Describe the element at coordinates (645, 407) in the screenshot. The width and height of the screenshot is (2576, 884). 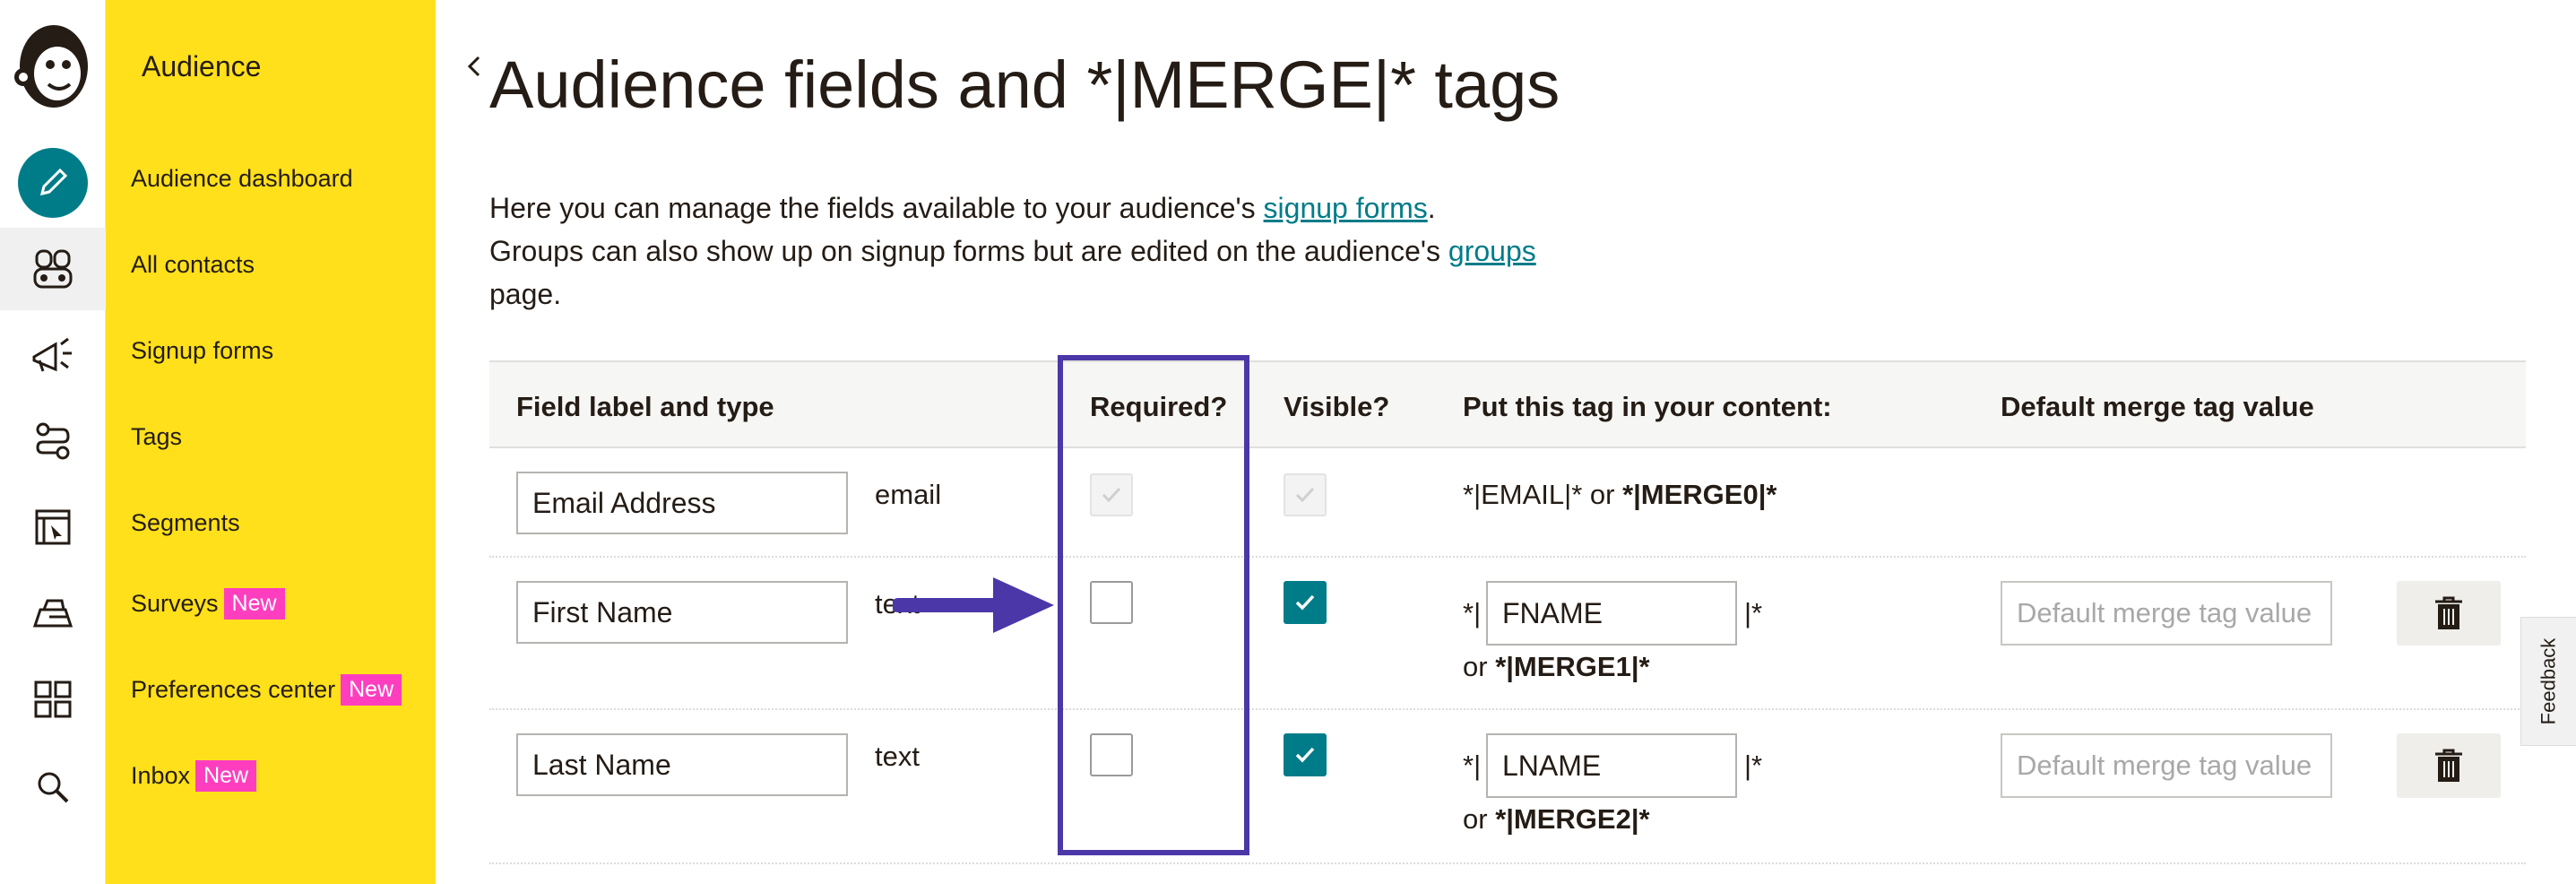
I see `header-field-label: Field label and type` at that location.